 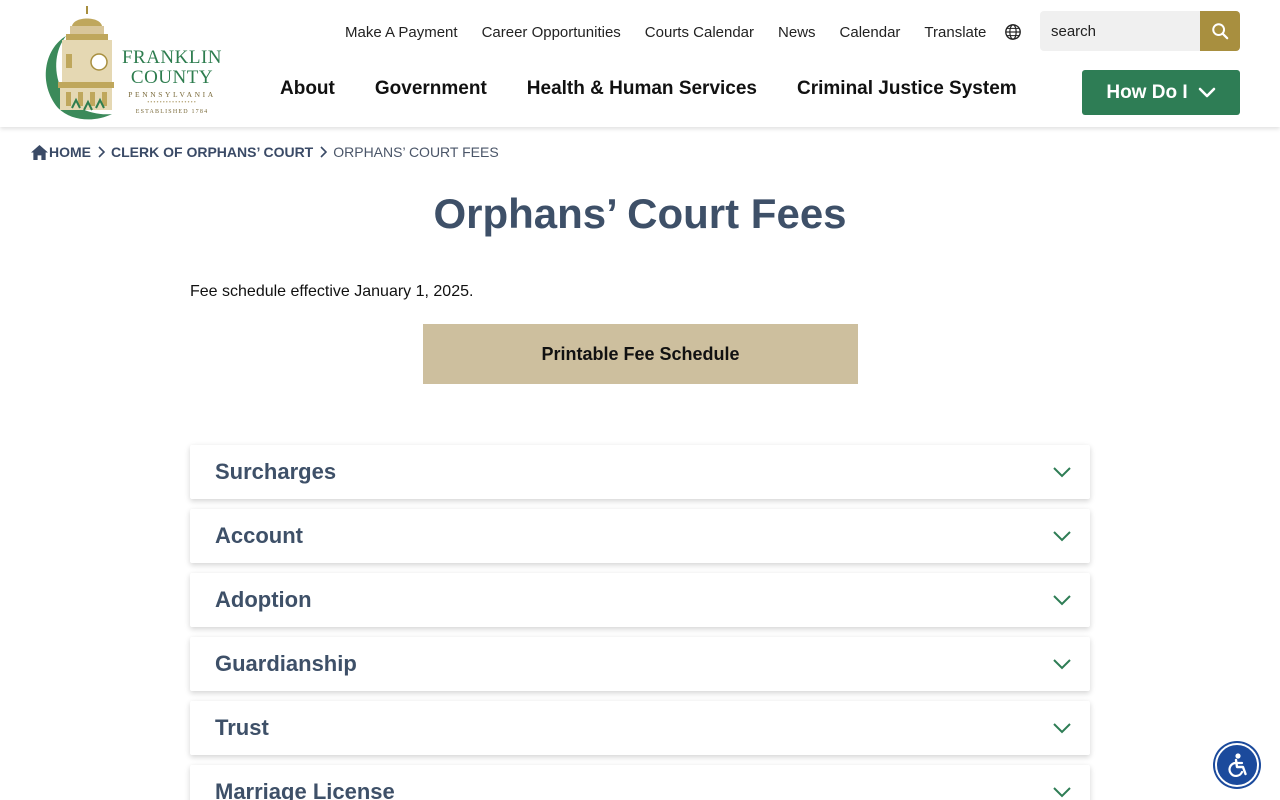 I want to click on accordion-item-marriage-license: Marriage License, so click(x=640, y=782).